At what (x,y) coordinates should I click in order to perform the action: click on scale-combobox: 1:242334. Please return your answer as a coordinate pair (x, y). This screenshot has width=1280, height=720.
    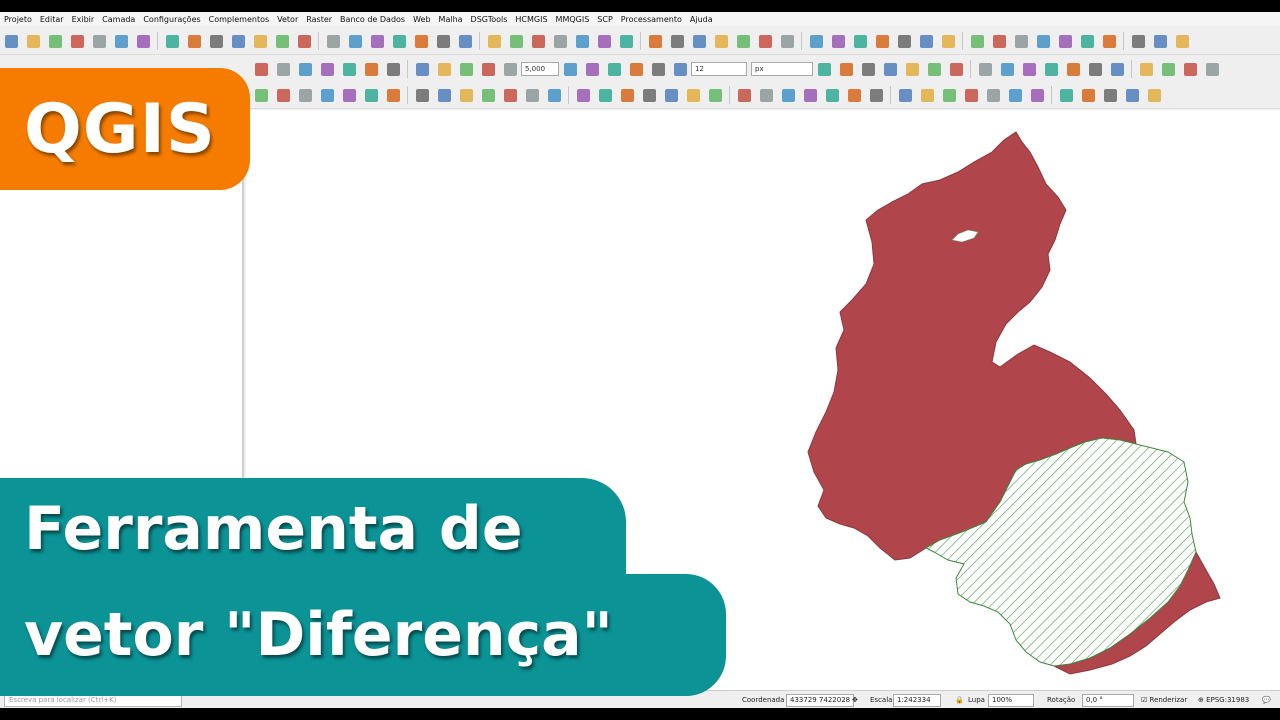
    Looking at the image, I should click on (917, 700).